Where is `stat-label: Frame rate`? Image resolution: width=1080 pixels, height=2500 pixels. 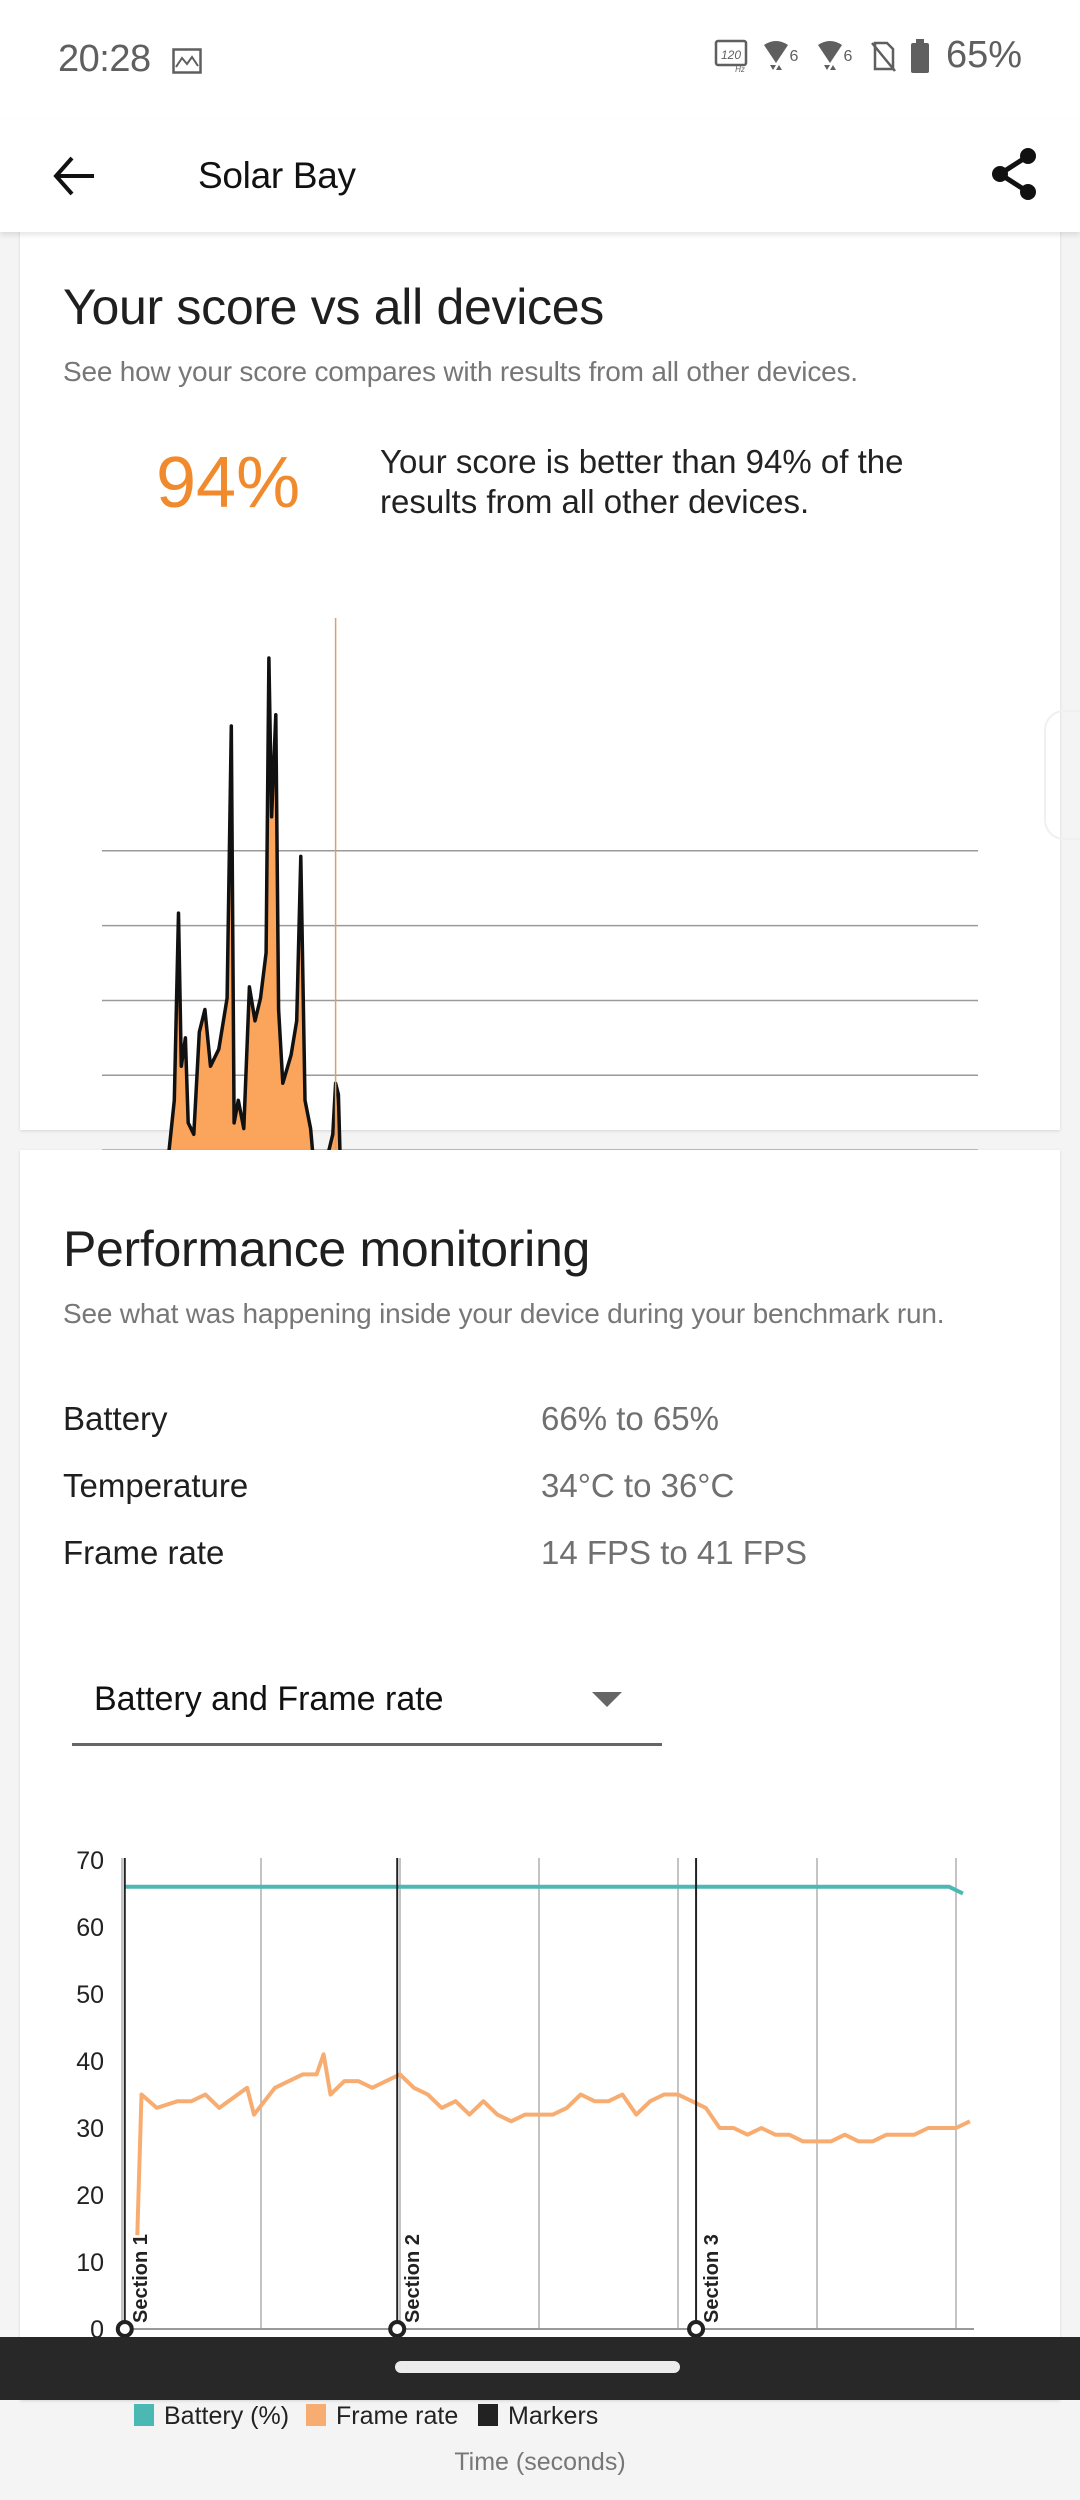
stat-label: Frame rate is located at coordinates (144, 1552).